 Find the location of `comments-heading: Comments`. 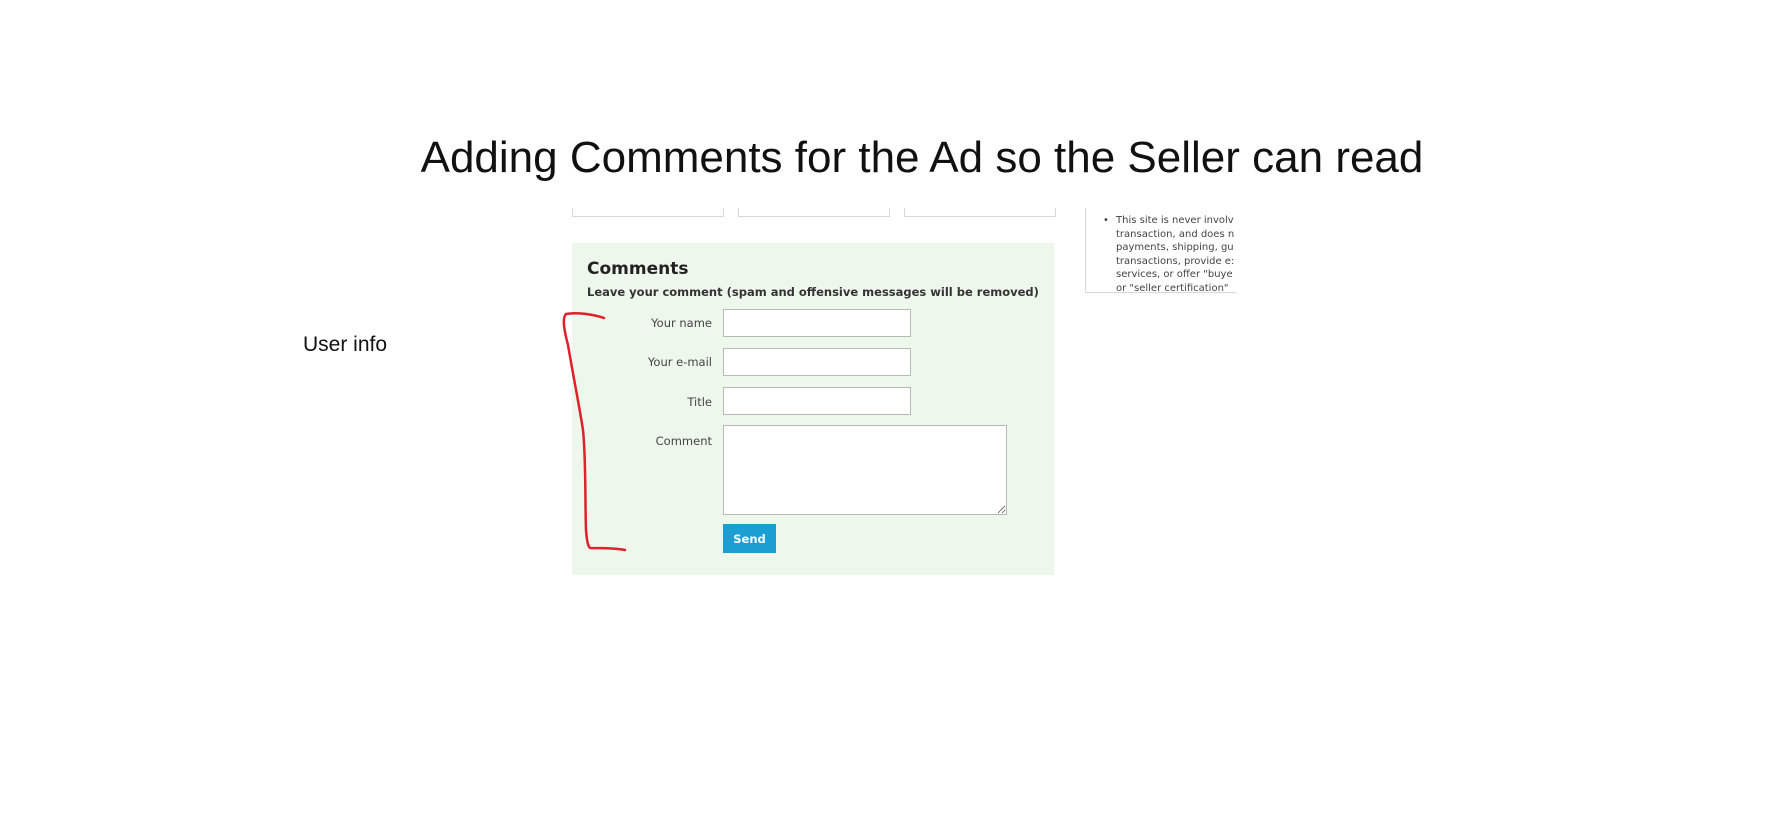

comments-heading: Comments is located at coordinates (638, 269).